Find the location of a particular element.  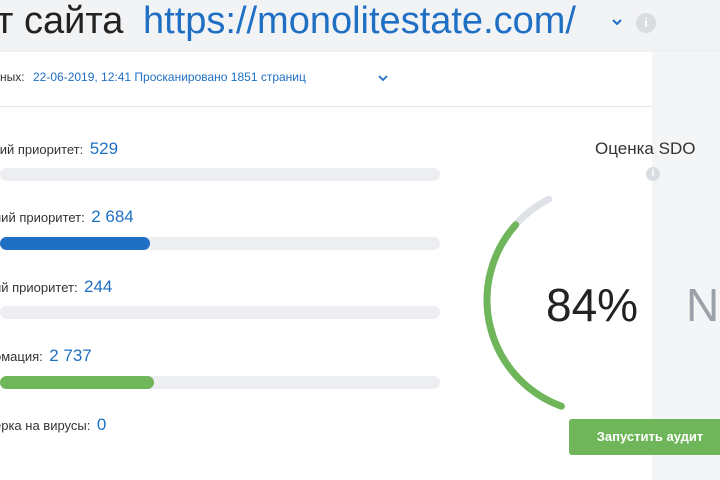

next-score-value: N is located at coordinates (703, 305).